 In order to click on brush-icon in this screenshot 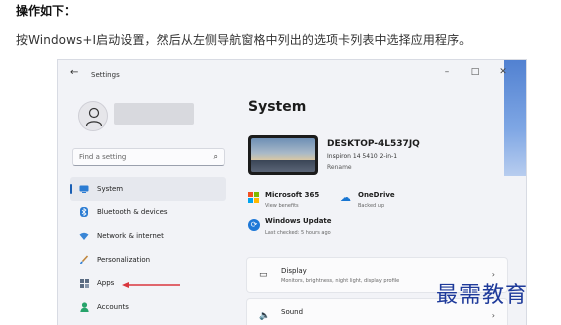, I will do `click(84, 260)`.